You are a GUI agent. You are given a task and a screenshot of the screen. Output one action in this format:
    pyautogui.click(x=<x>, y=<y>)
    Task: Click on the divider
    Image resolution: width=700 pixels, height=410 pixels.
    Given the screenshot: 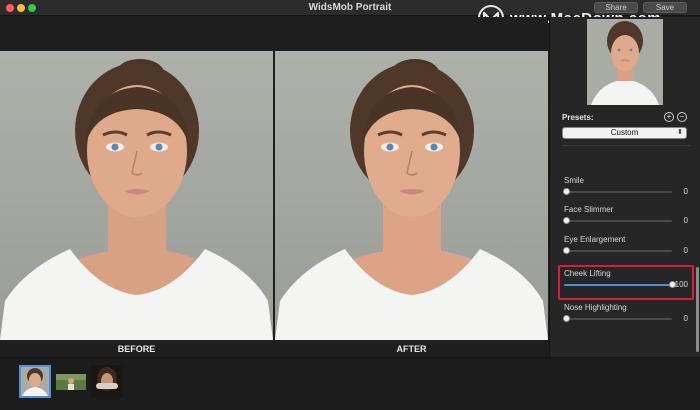 What is the action you would take?
    pyautogui.click(x=626, y=145)
    